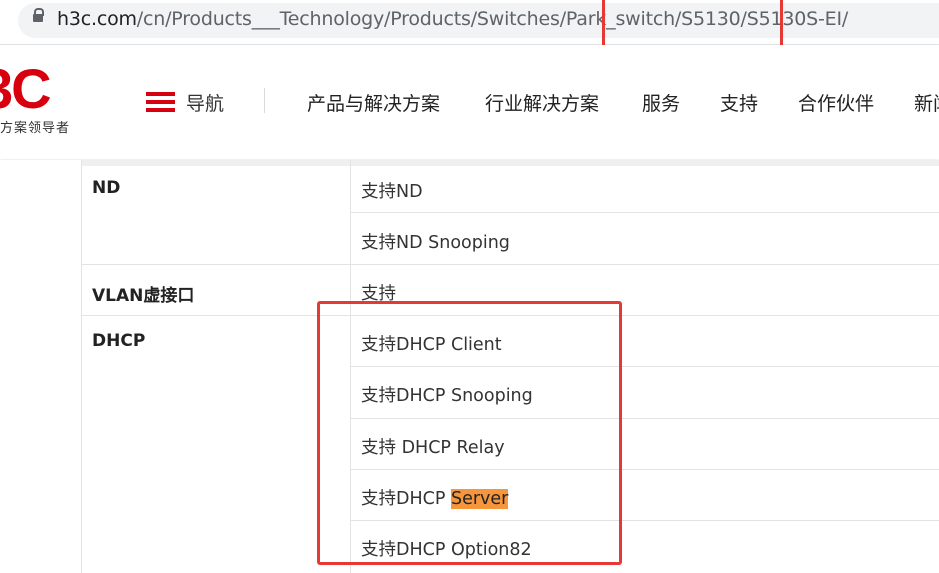 This screenshot has width=939, height=573. Describe the element at coordinates (510, 163) in the screenshot. I see `table-top-strip` at that location.